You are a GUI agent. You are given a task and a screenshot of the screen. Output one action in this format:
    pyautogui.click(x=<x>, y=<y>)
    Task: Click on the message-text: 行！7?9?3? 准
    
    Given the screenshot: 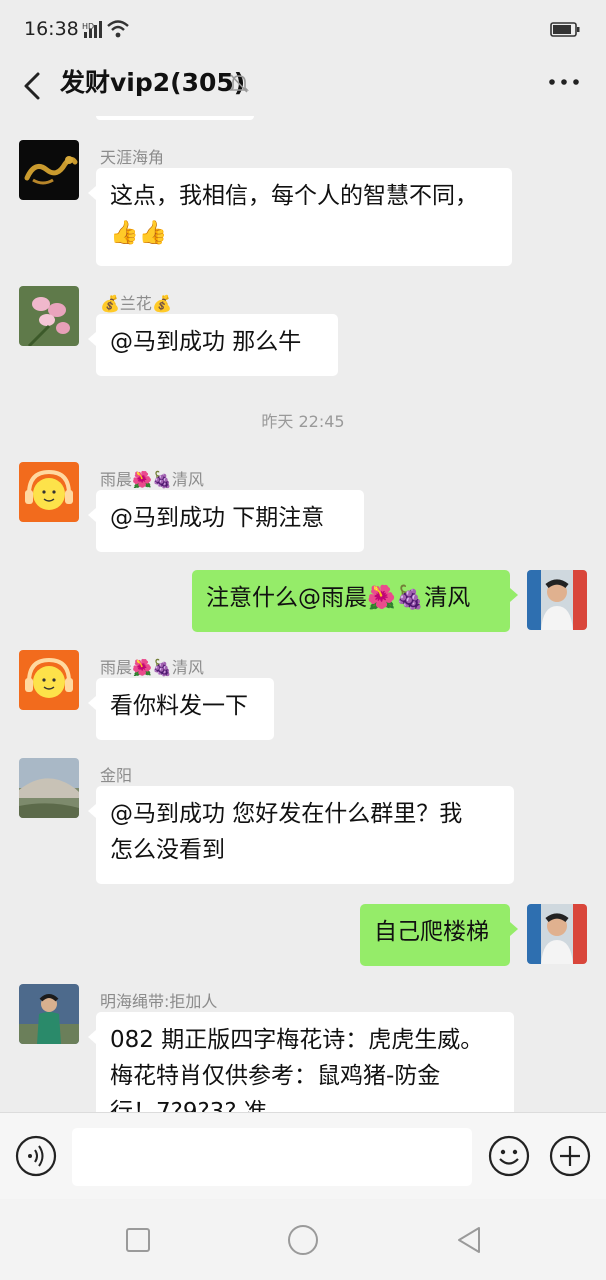 What is the action you would take?
    pyautogui.click(x=188, y=1105)
    